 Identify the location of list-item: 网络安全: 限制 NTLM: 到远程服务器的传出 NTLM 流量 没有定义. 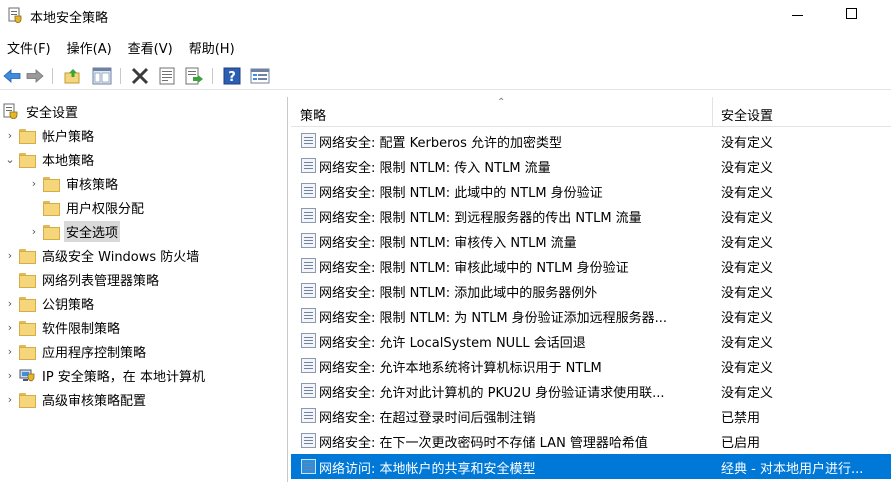
(591, 215).